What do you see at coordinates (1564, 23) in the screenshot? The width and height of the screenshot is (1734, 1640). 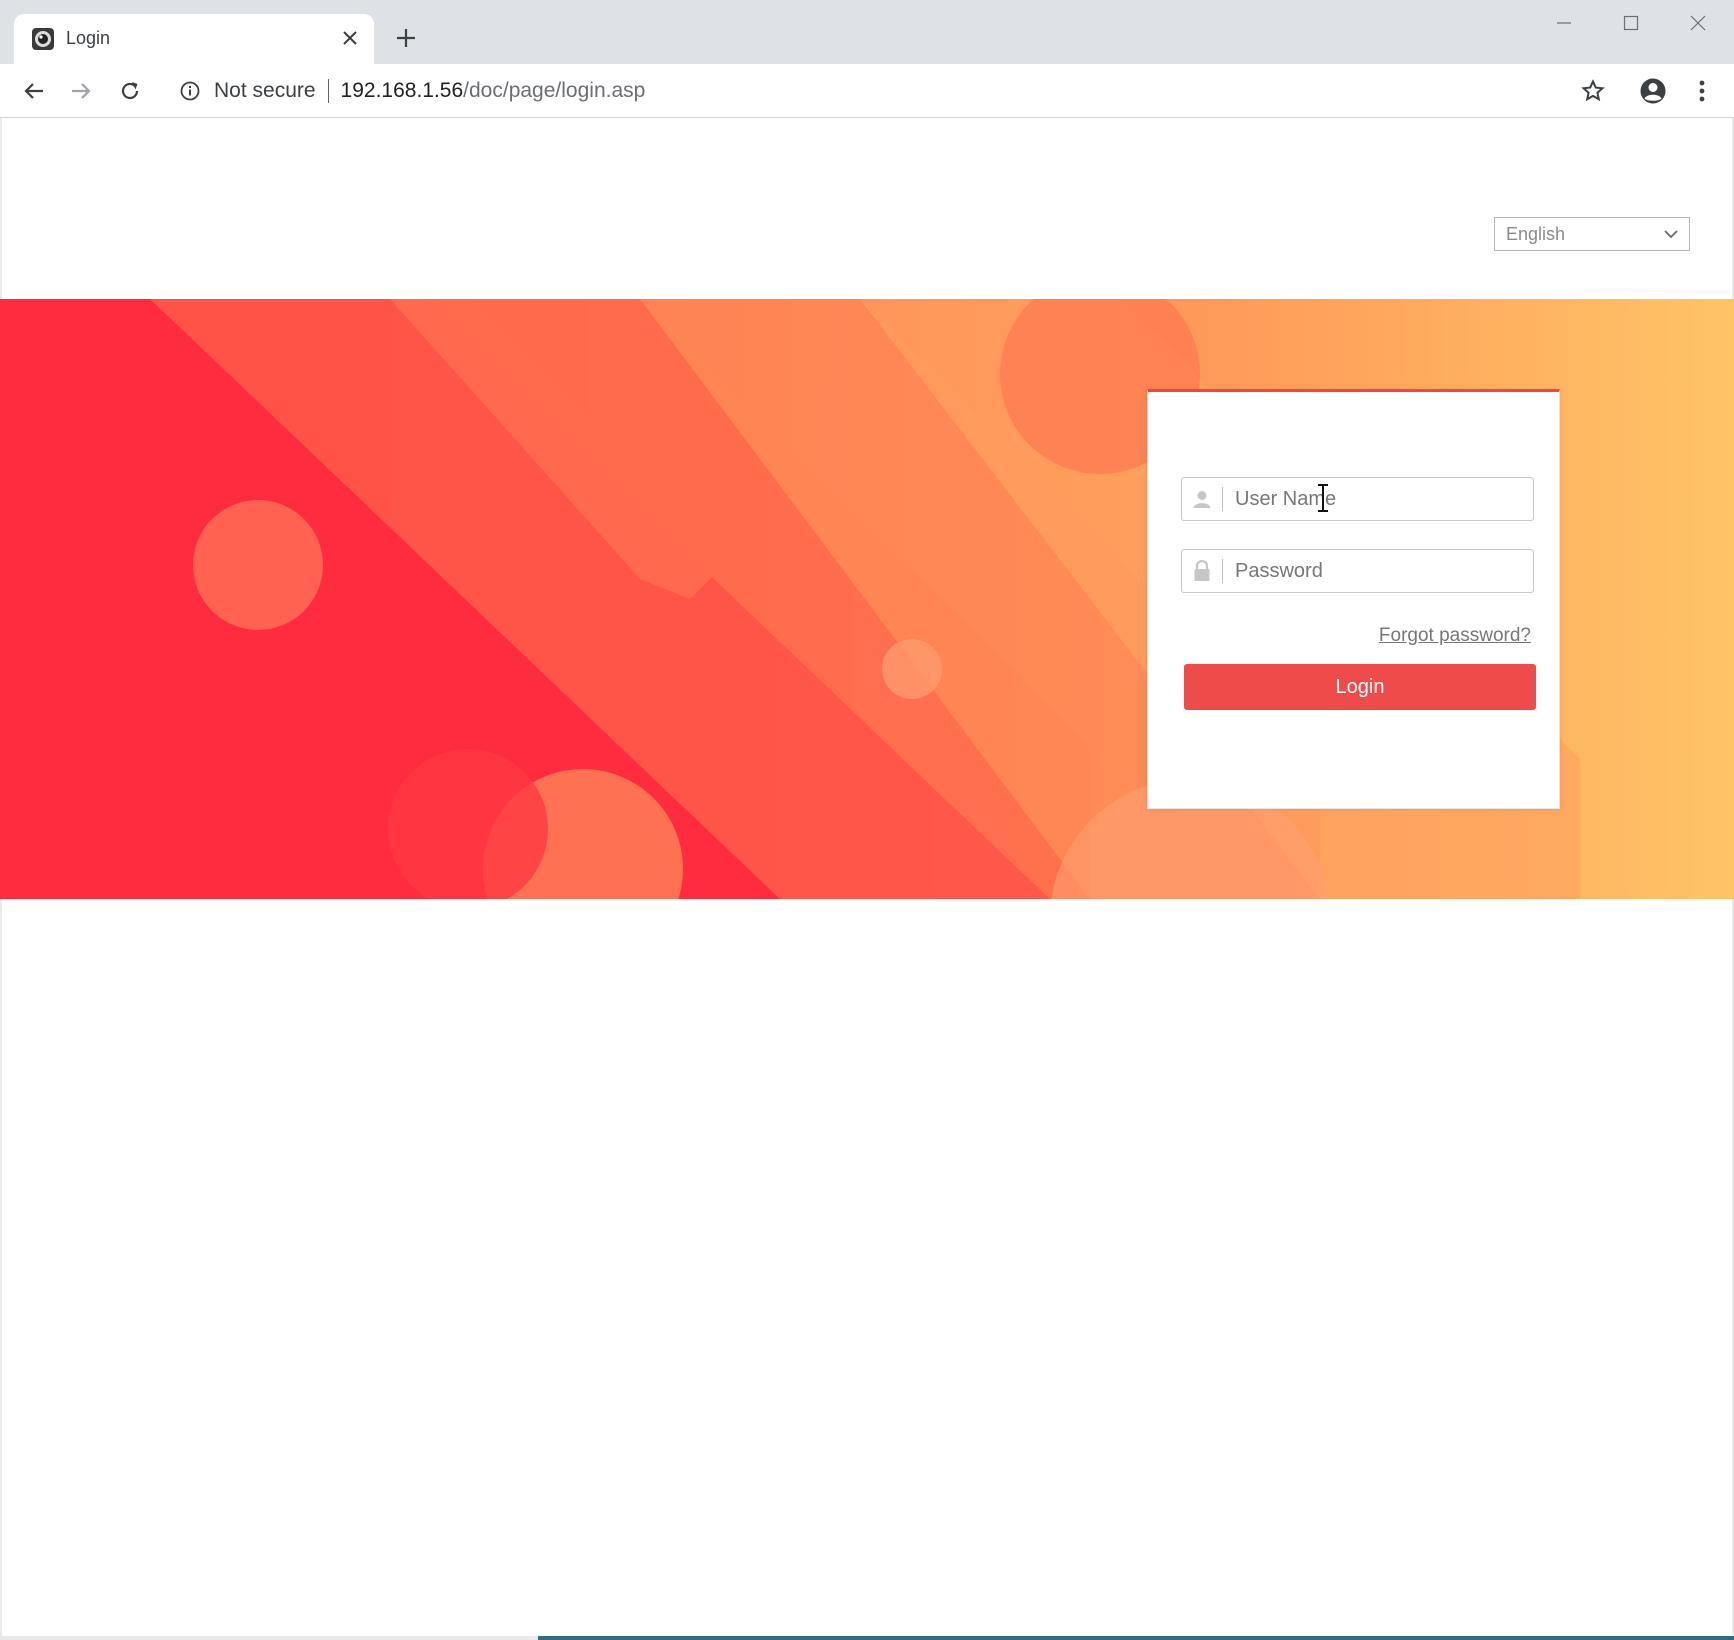 I see `minimize-icon` at bounding box center [1564, 23].